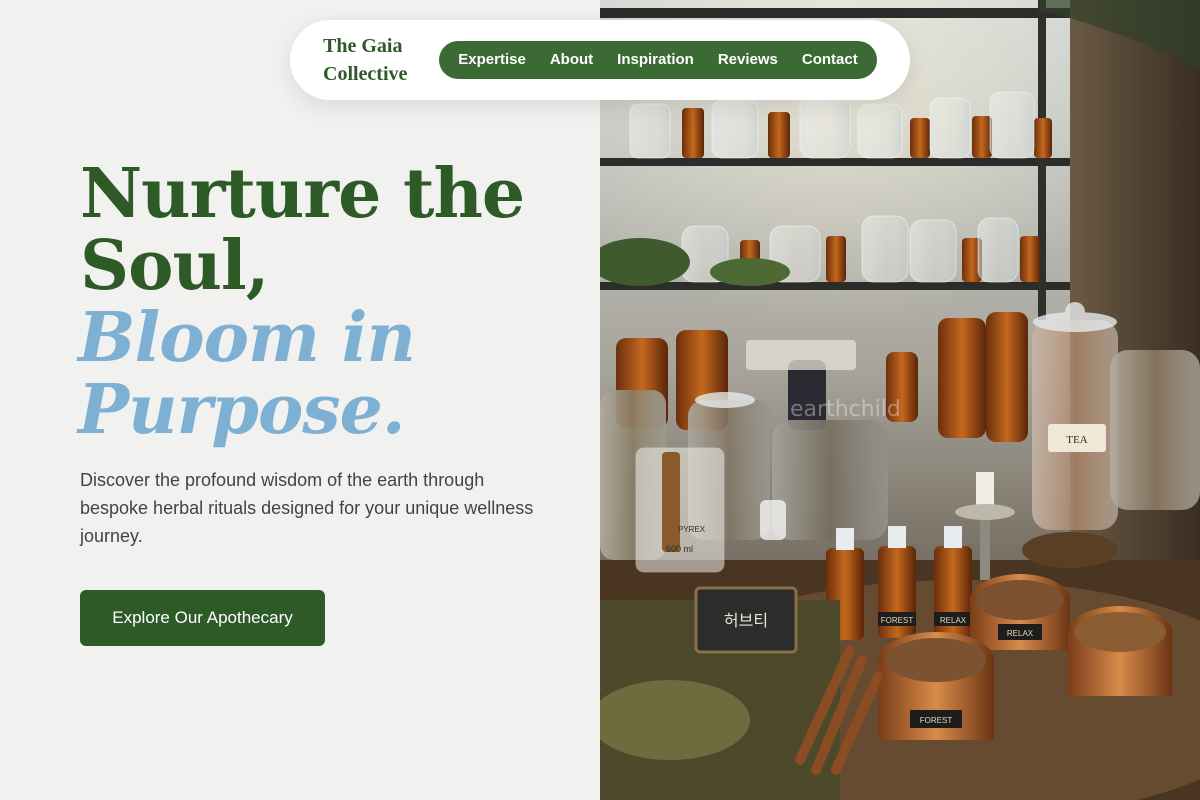 This screenshot has width=1200, height=800. Describe the element at coordinates (1020, 633) in the screenshot. I see `tin-label-1: RELAX` at that location.